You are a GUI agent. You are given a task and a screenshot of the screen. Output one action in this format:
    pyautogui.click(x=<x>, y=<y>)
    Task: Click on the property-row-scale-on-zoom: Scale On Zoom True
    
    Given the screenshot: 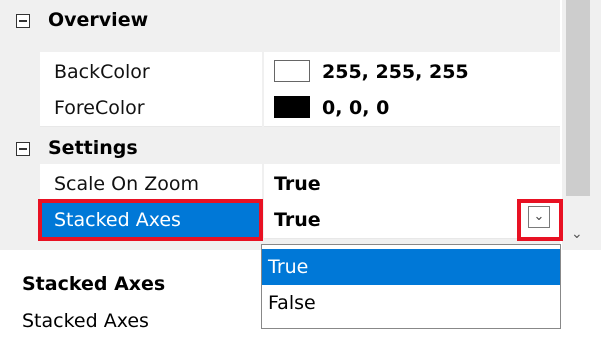 What is the action you would take?
    pyautogui.click(x=280, y=184)
    